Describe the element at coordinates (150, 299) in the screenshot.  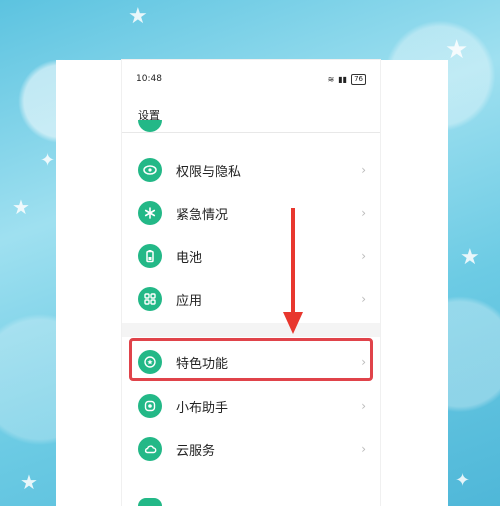
I see `apps-grid-icon` at that location.